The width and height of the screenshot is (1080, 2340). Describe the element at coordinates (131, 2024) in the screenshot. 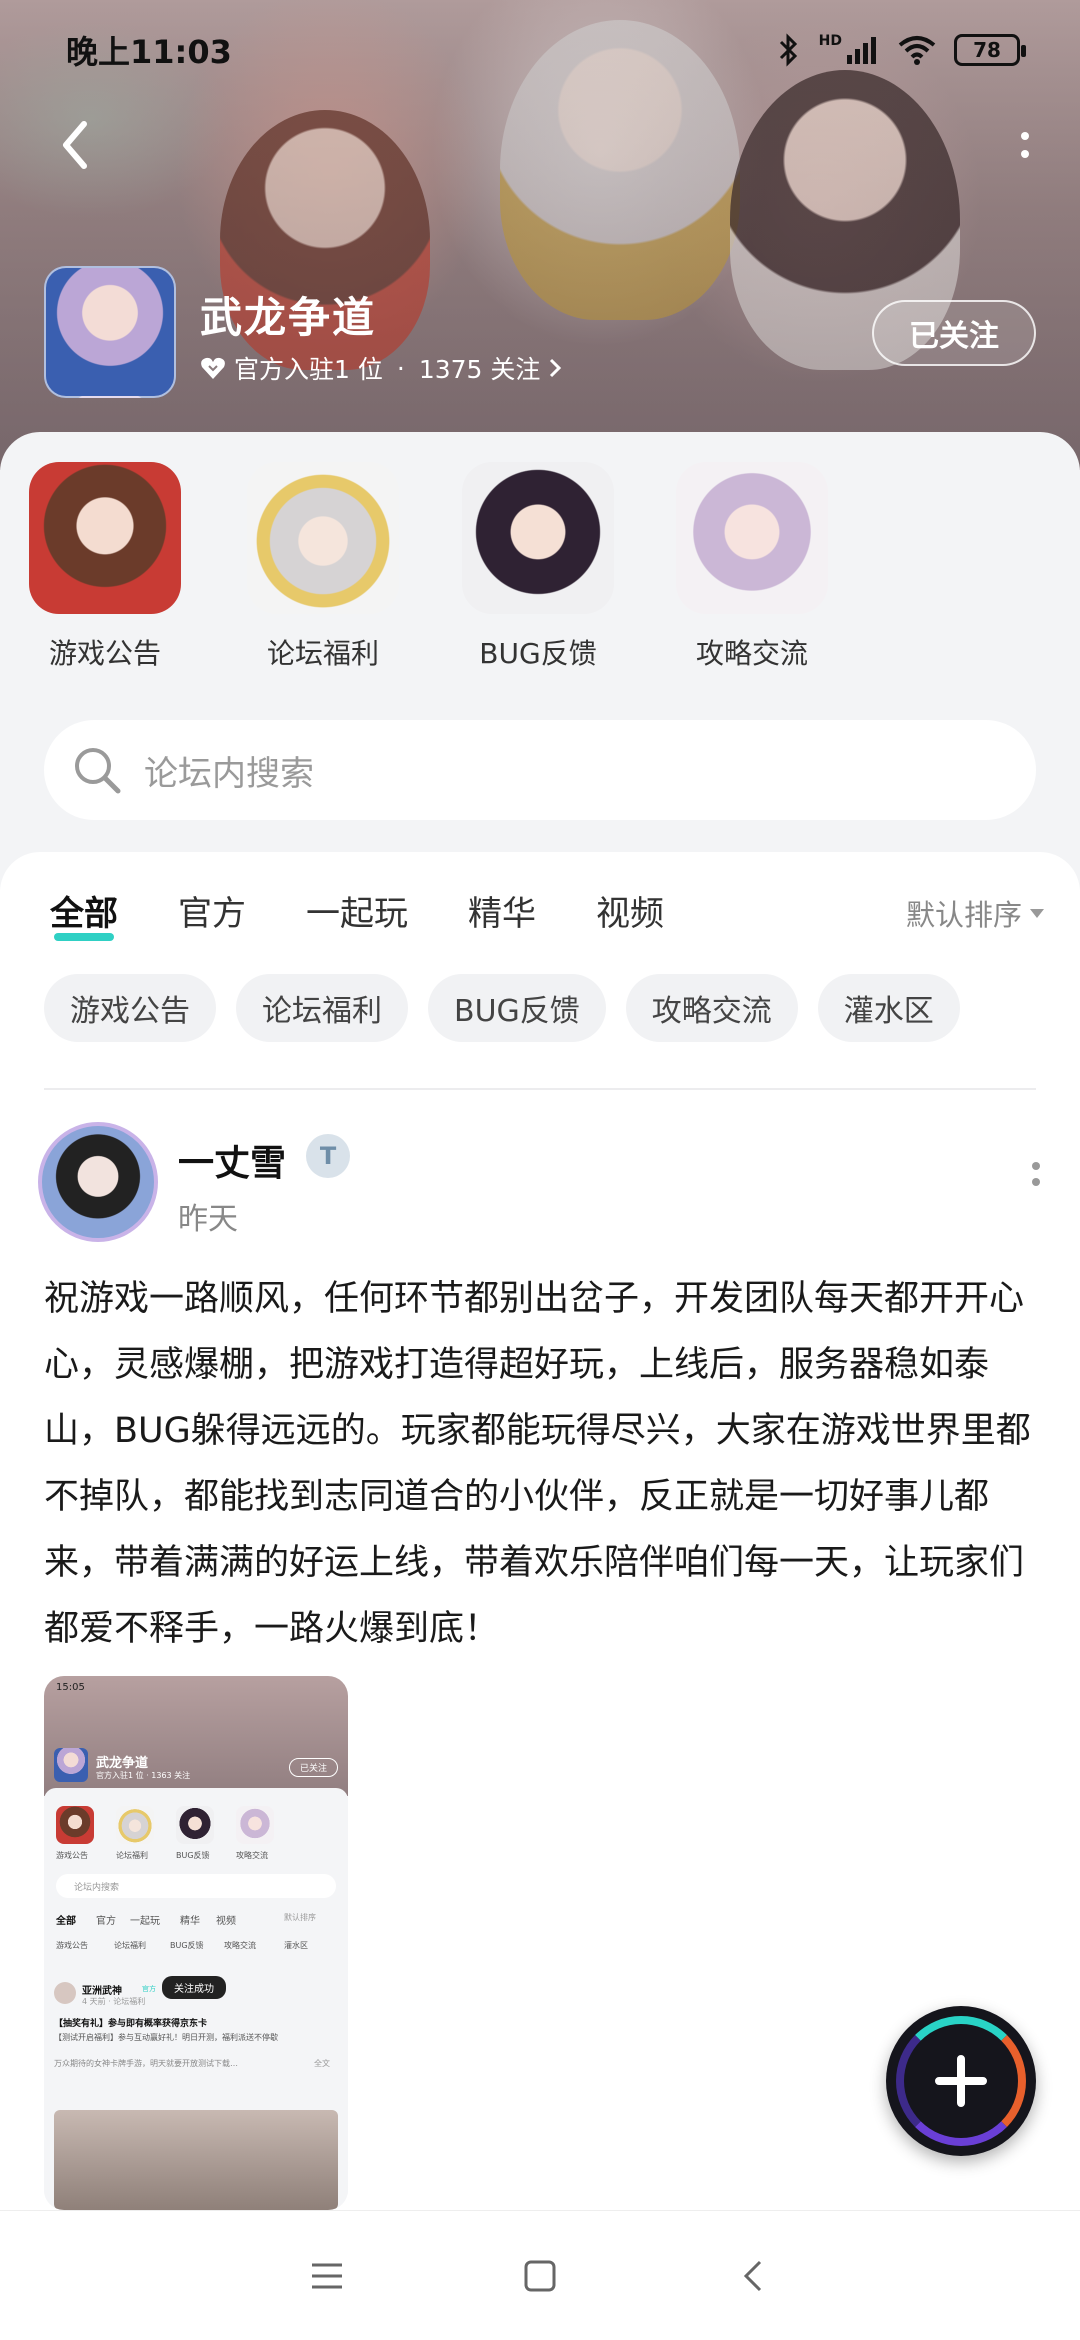

I see `mini-post-title: 【抽奖有礼】参与即有概率获得京东卡` at that location.